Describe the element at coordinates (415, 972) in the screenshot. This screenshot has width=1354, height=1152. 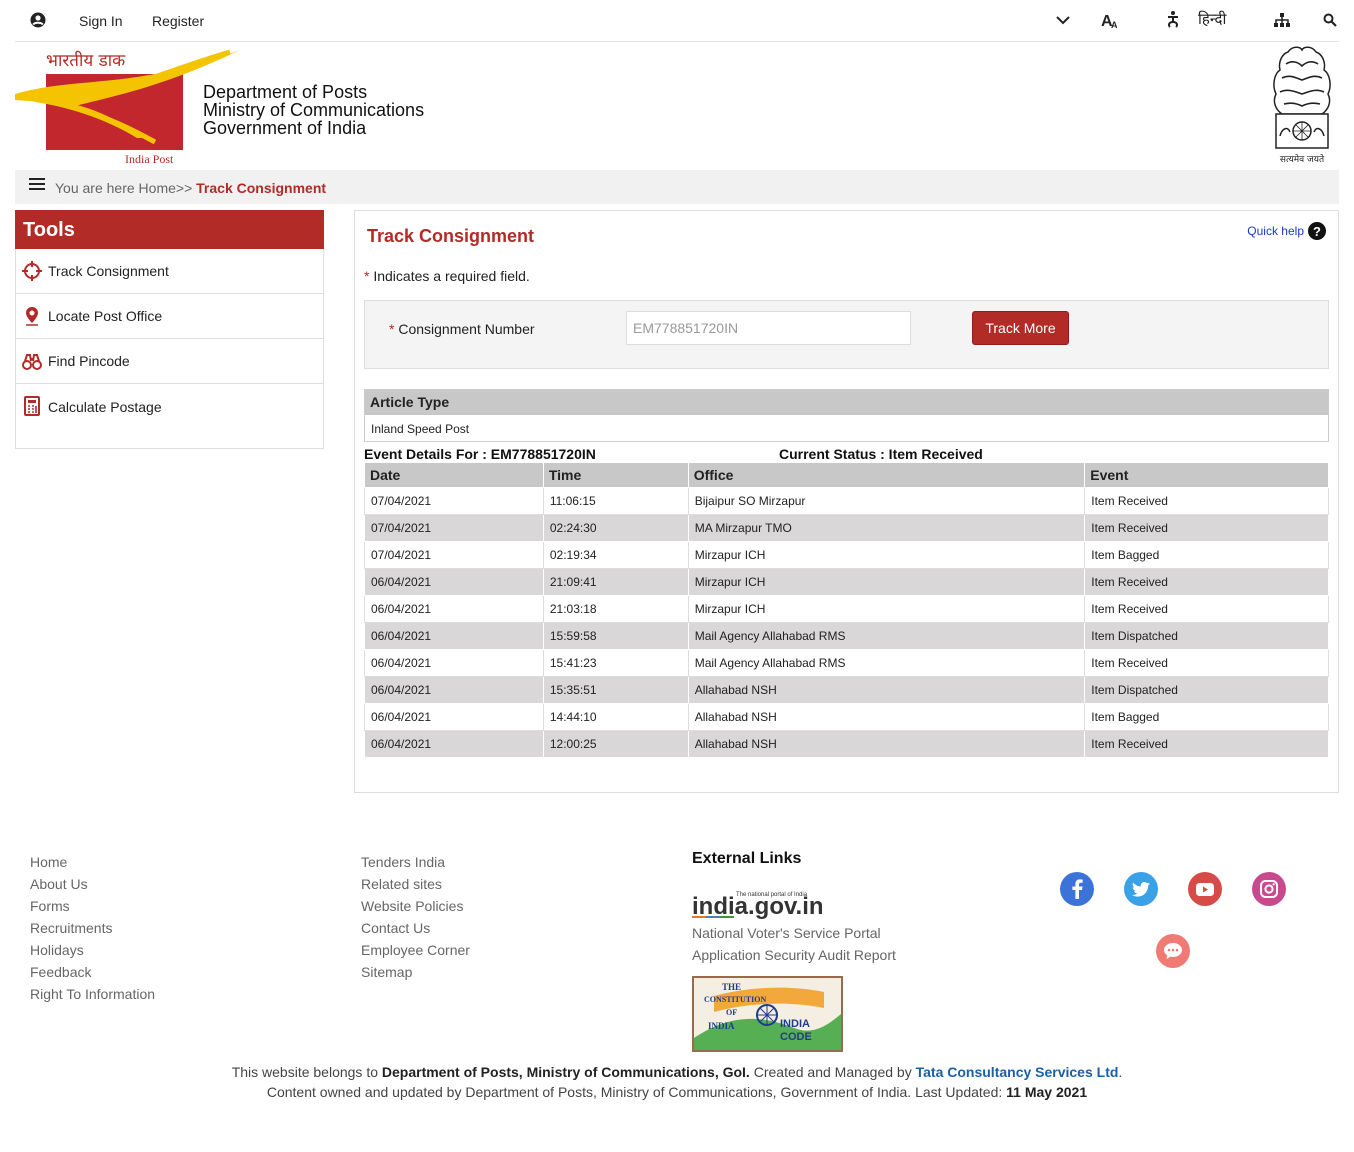
I see `footer-link-sitemap: Sitemap` at that location.